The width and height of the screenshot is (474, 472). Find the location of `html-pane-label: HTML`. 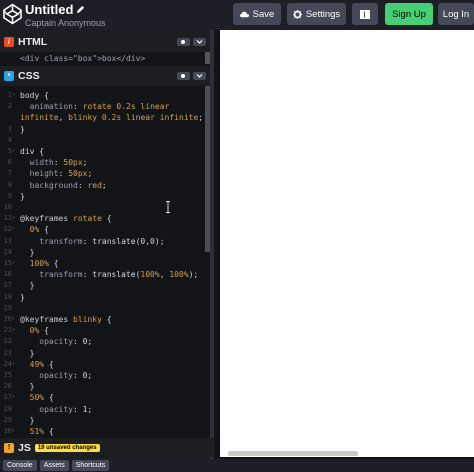

html-pane-label: HTML is located at coordinates (33, 42).